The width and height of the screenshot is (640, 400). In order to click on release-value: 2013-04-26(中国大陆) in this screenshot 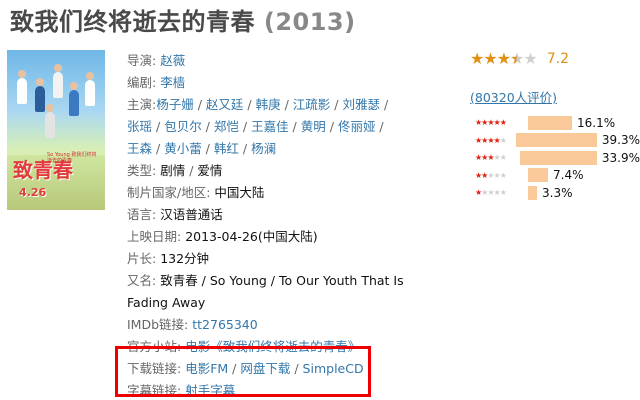, I will do `click(251, 236)`.